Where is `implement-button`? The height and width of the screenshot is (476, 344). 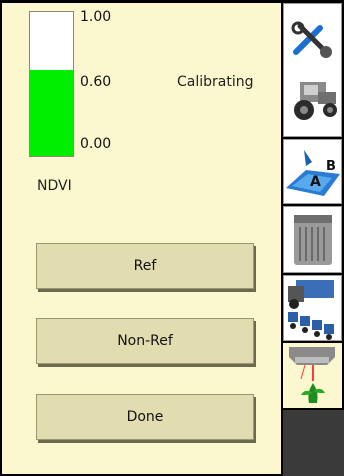 implement-button is located at coordinates (312, 239).